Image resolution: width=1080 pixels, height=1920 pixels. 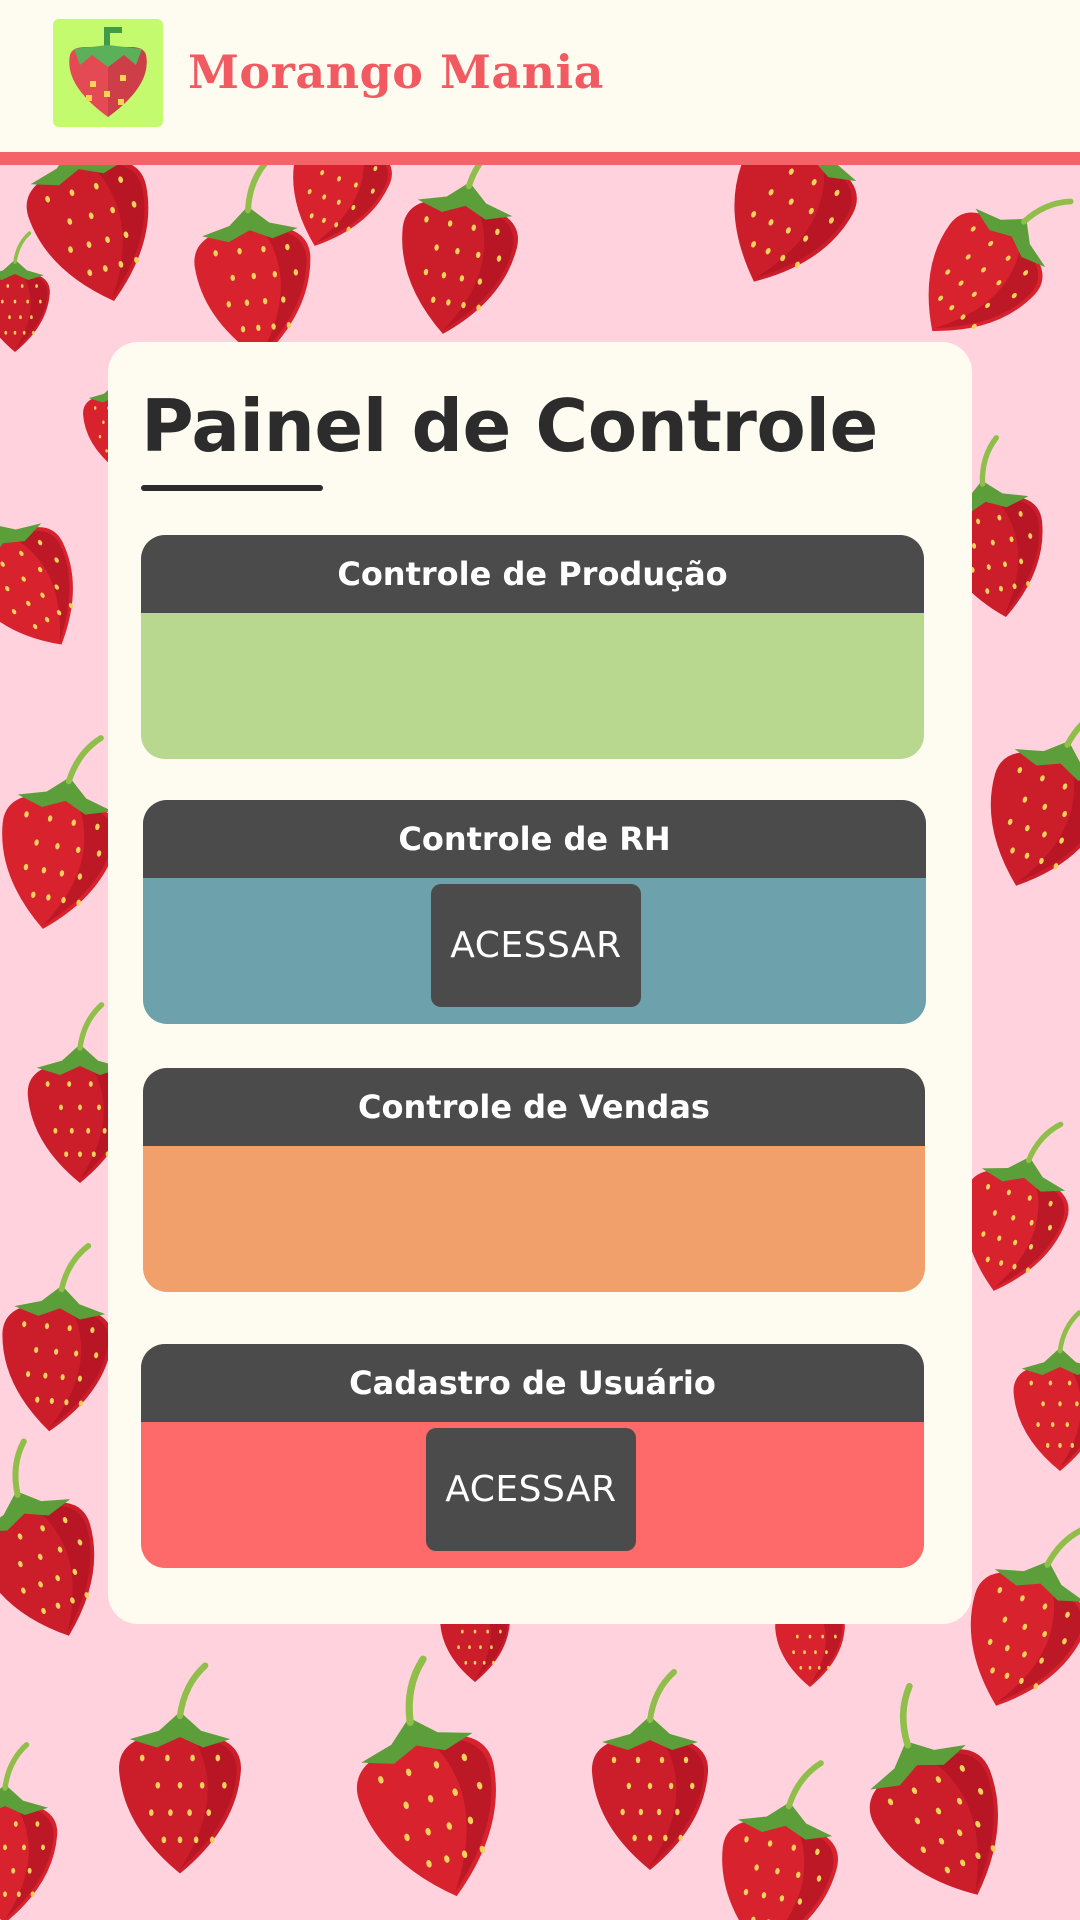 I want to click on card-header: Cadastro de Usuário, so click(x=532, y=1383).